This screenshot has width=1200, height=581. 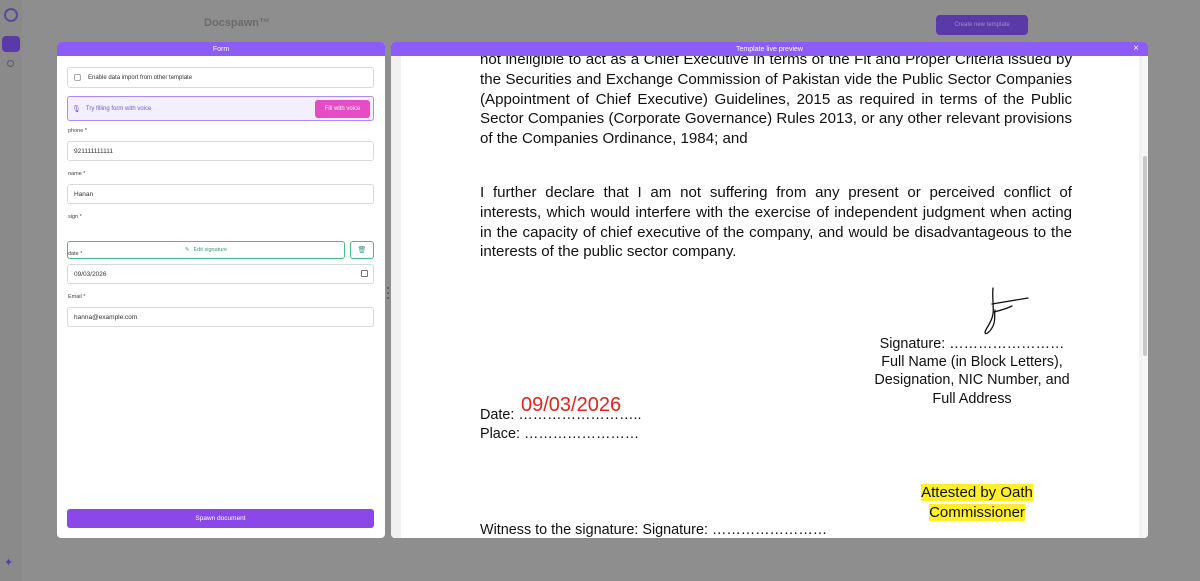 What do you see at coordinates (140, 77) in the screenshot?
I see `import-label: Enable data import from other template` at bounding box center [140, 77].